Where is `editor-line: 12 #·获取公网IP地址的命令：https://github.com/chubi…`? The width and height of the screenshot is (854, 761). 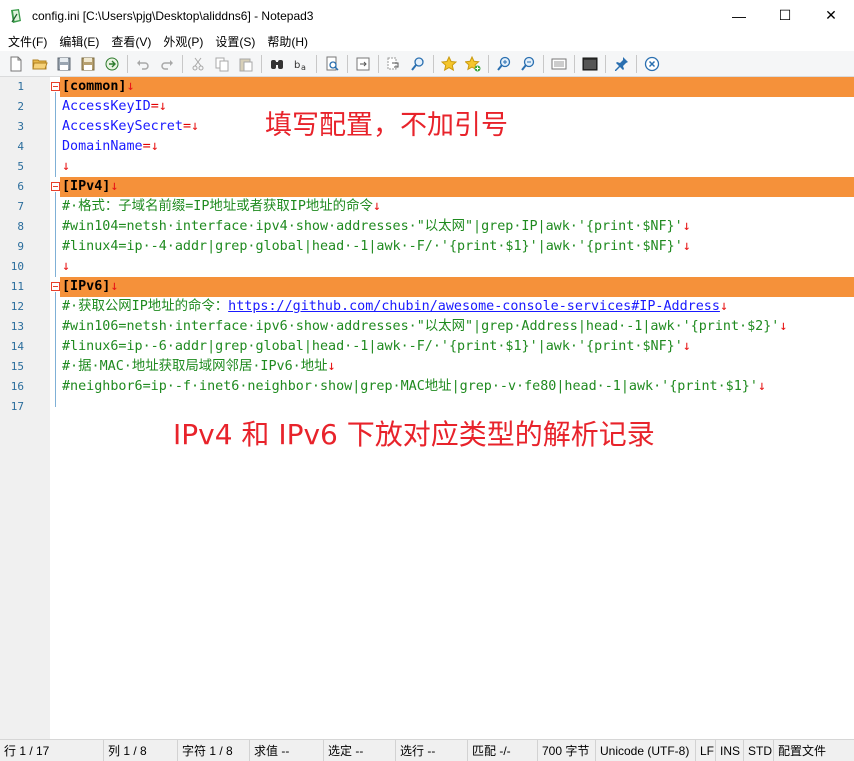
editor-line: 12 #·获取公网IP地址的命令：https://github.com/chubi… is located at coordinates (427, 307).